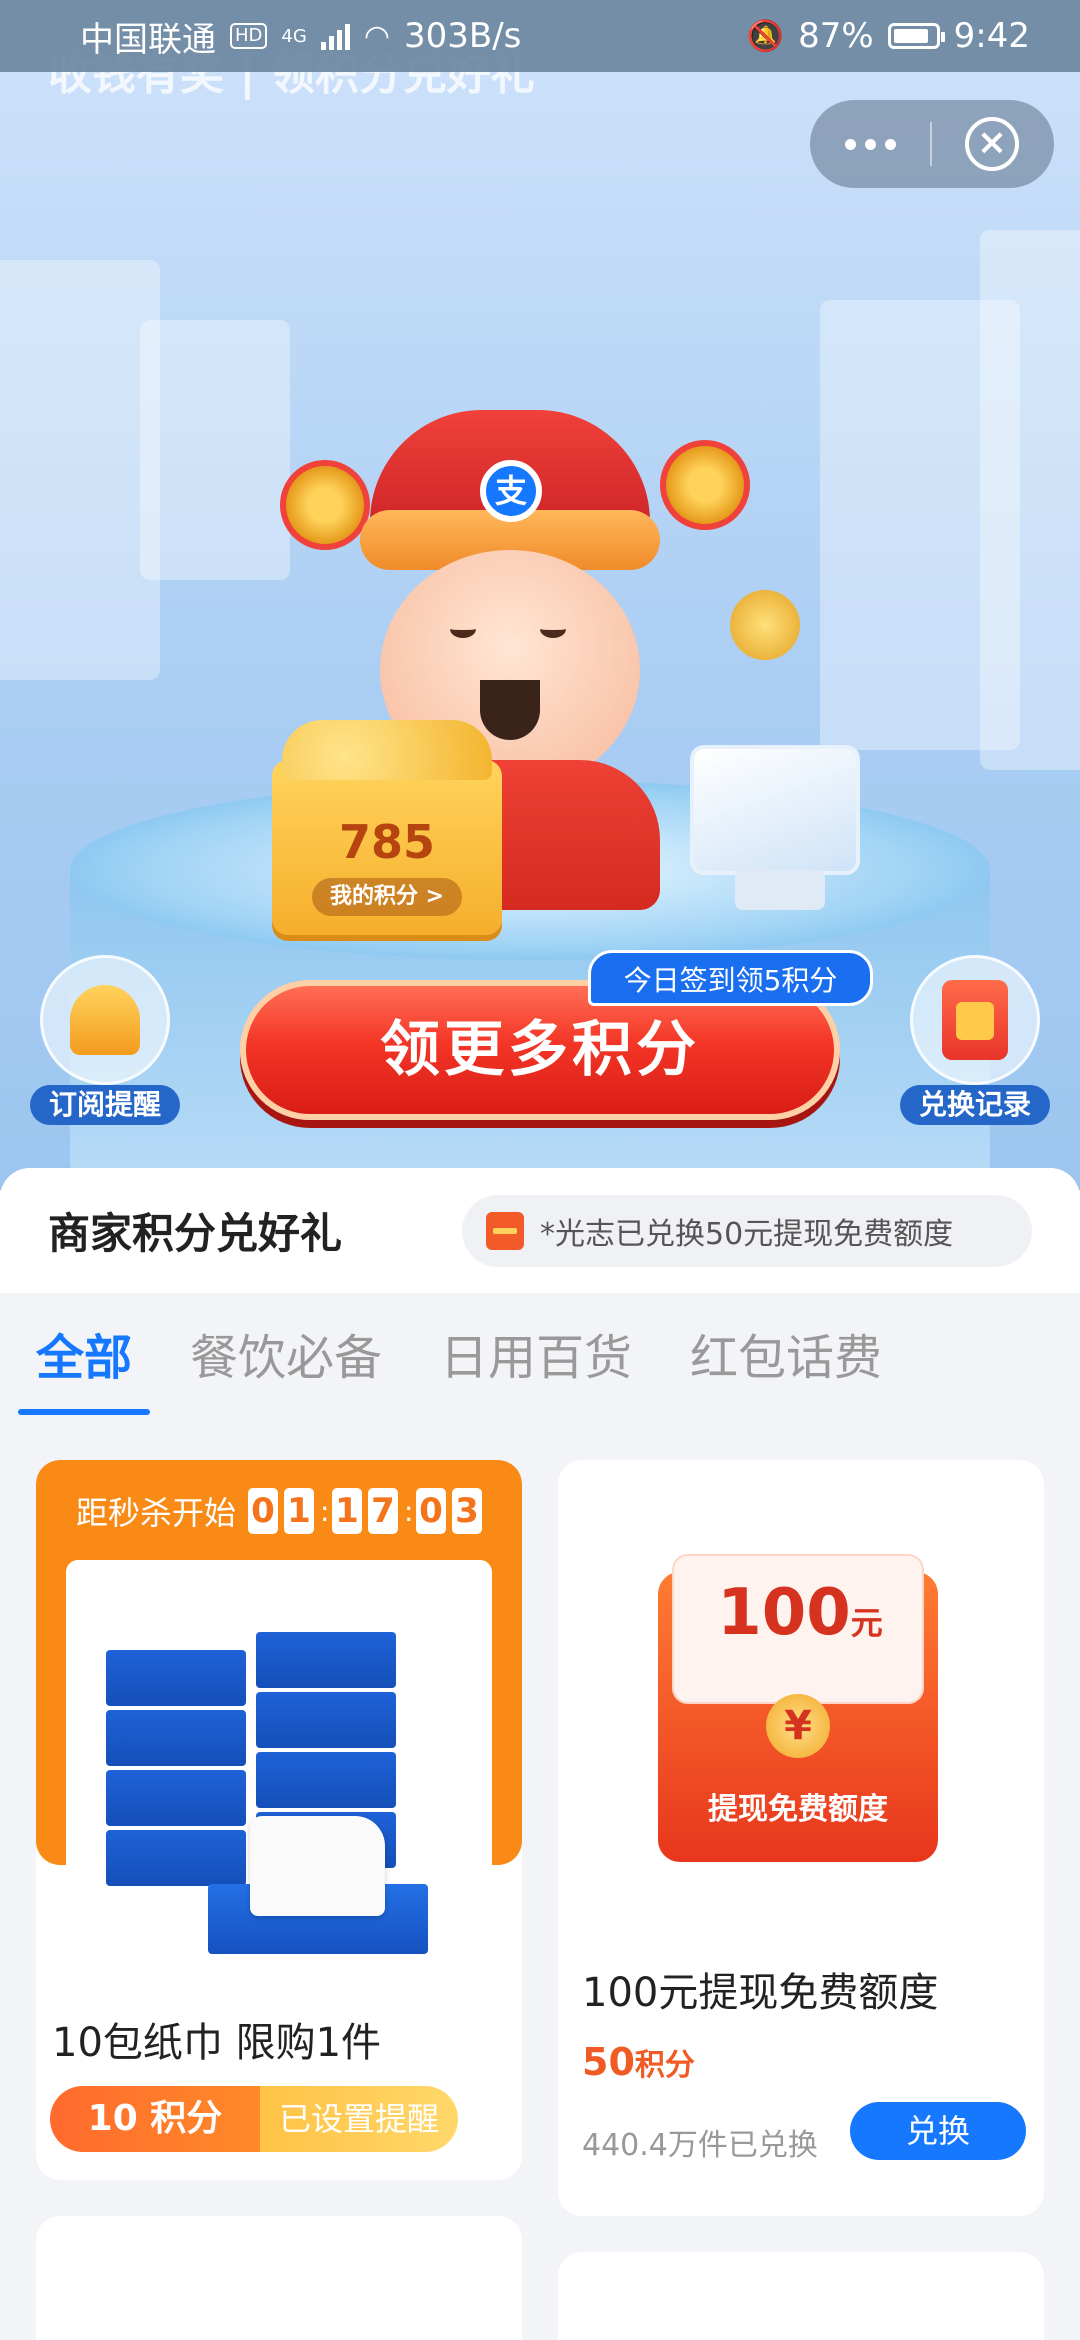 The width and height of the screenshot is (1080, 2340). I want to click on carrier-name: 中国联通, so click(148, 39).